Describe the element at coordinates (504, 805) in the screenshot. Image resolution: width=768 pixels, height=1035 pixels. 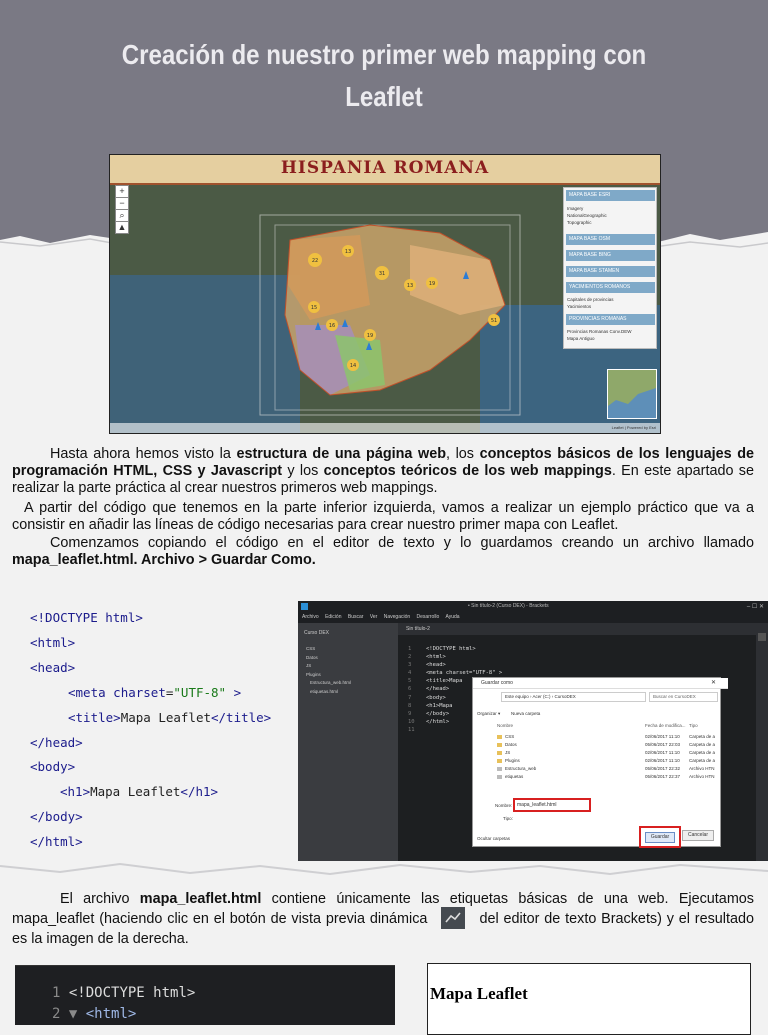
I see `name-label: Nombre:` at that location.